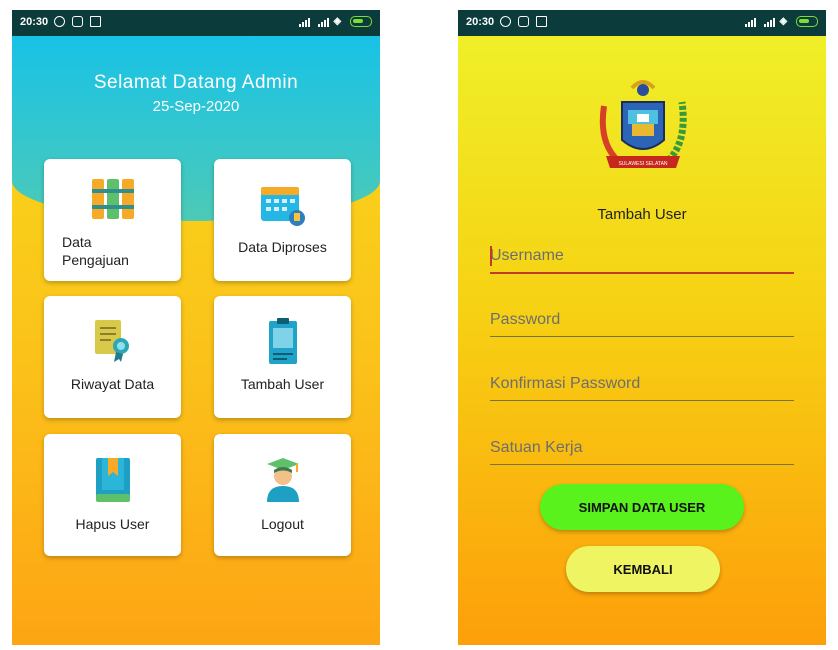 The image size is (838, 650). I want to click on clipboard-icon, so click(282, 341).